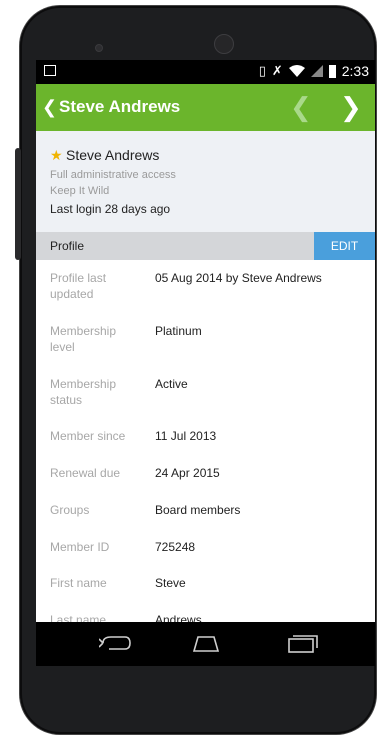  I want to click on detail-value: Steve, so click(170, 583).